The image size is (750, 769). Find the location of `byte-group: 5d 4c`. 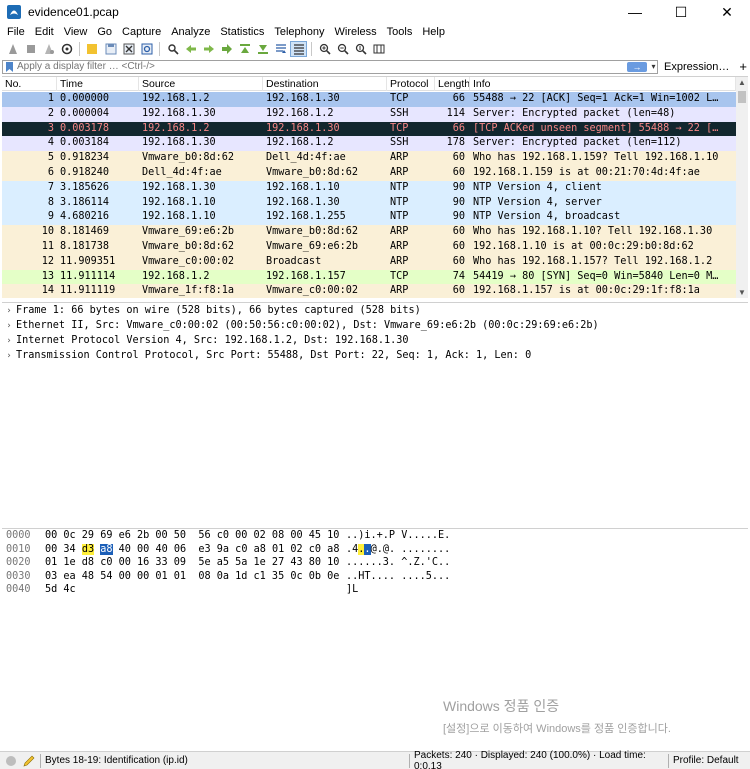

byte-group: 5d 4c is located at coordinates (60, 589).